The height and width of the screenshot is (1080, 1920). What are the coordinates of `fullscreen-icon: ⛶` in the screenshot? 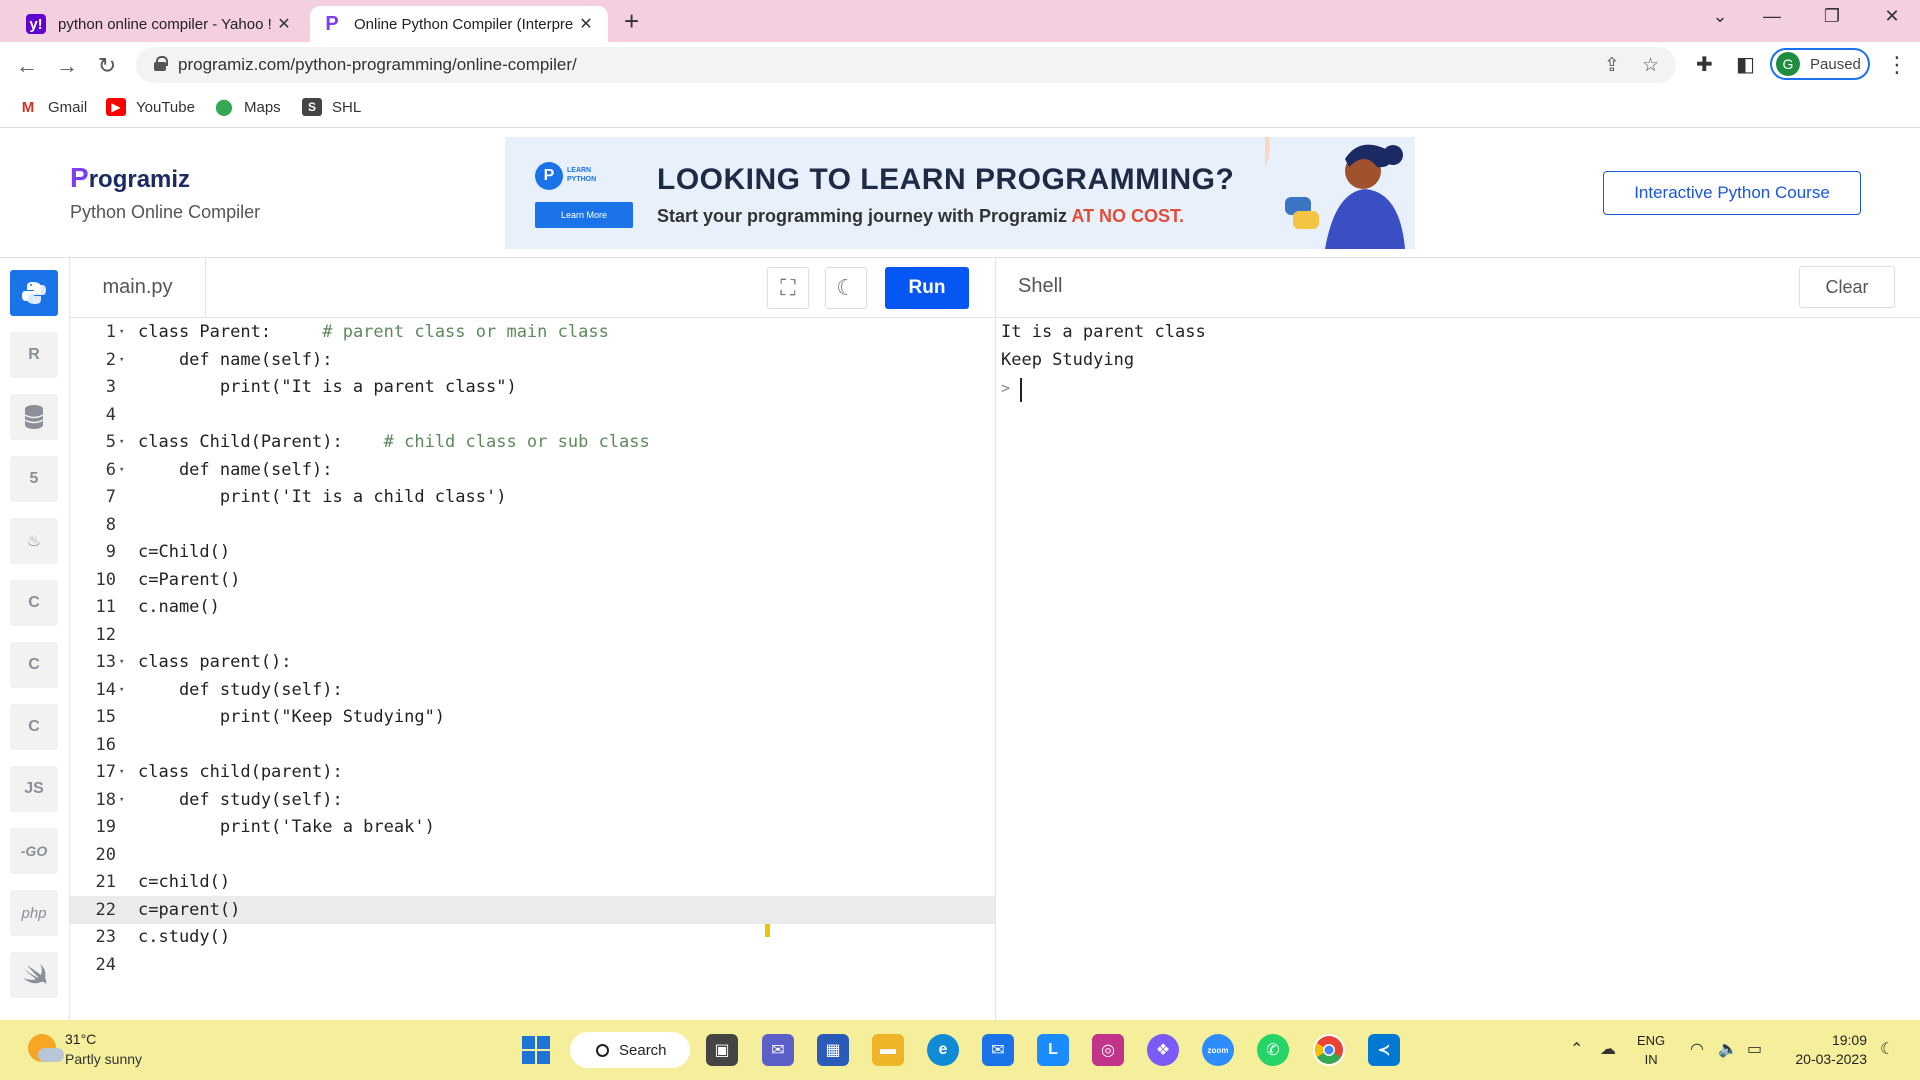 It's located at (788, 288).